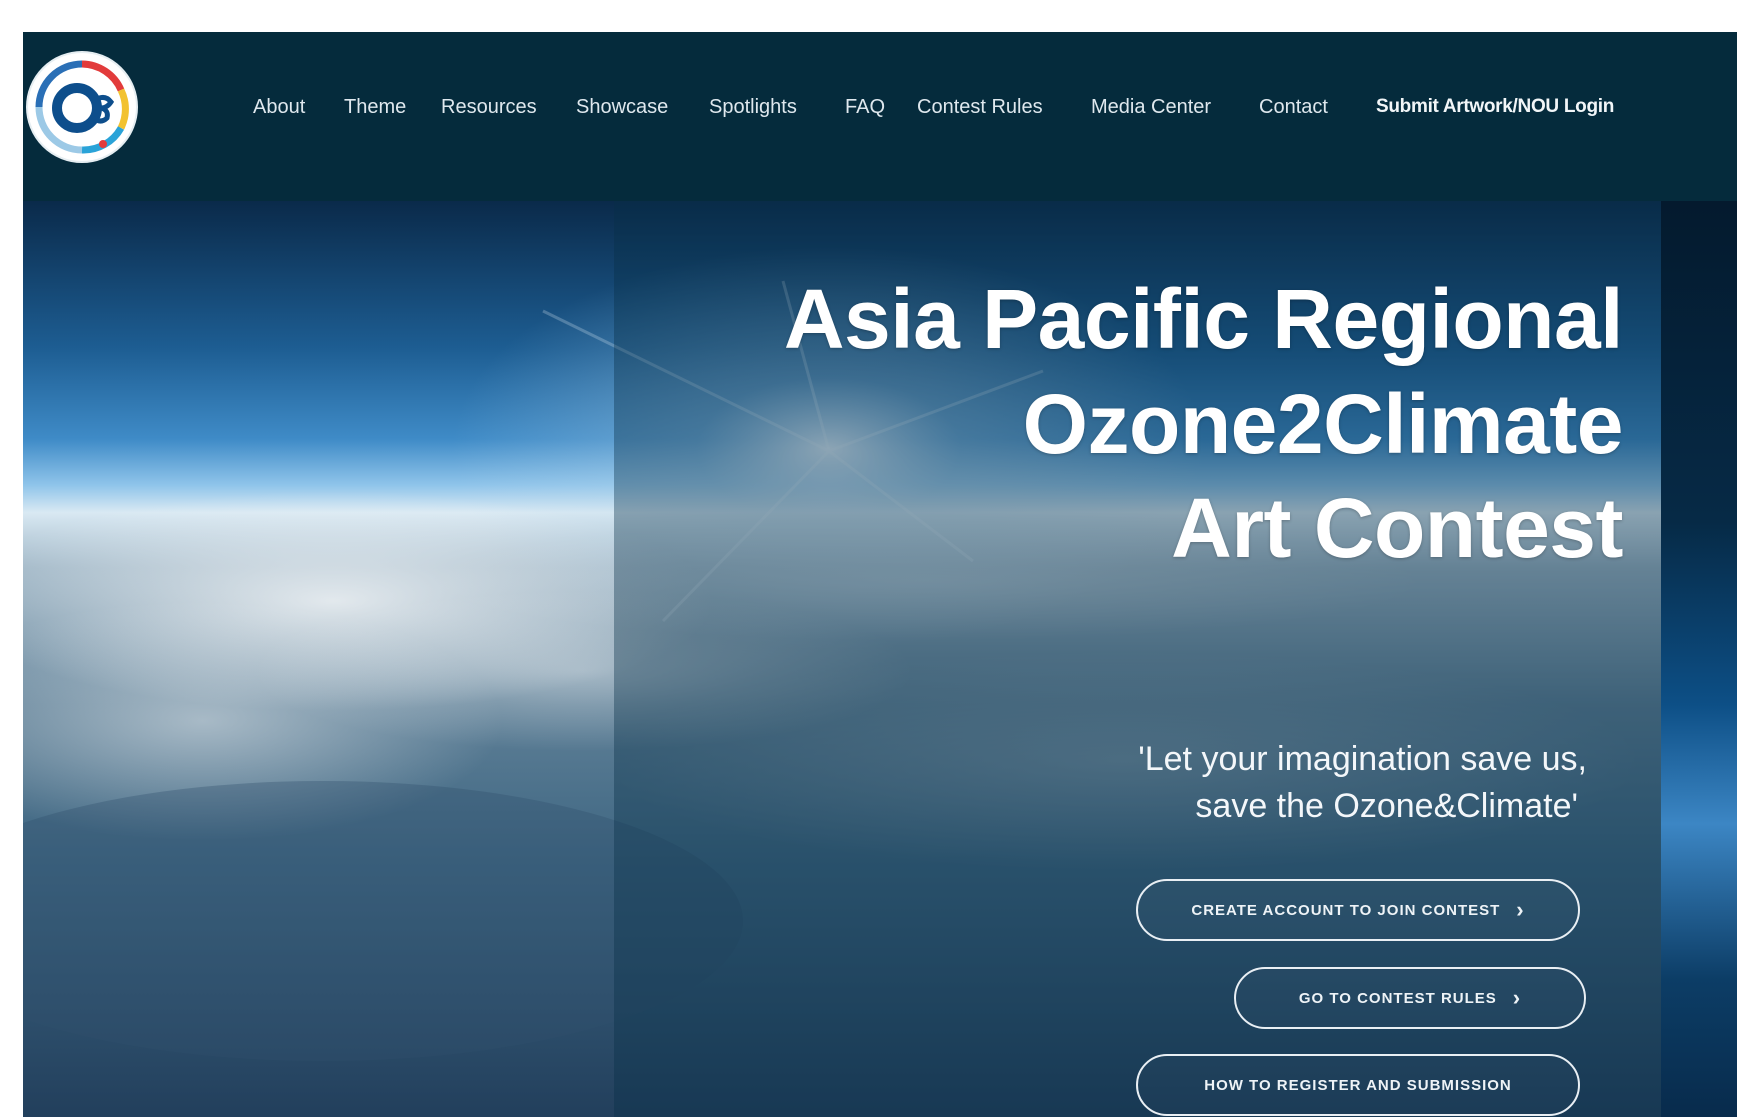 The height and width of the screenshot is (1117, 1737). I want to click on nav-contest-rules: Contest Rules, so click(980, 107).